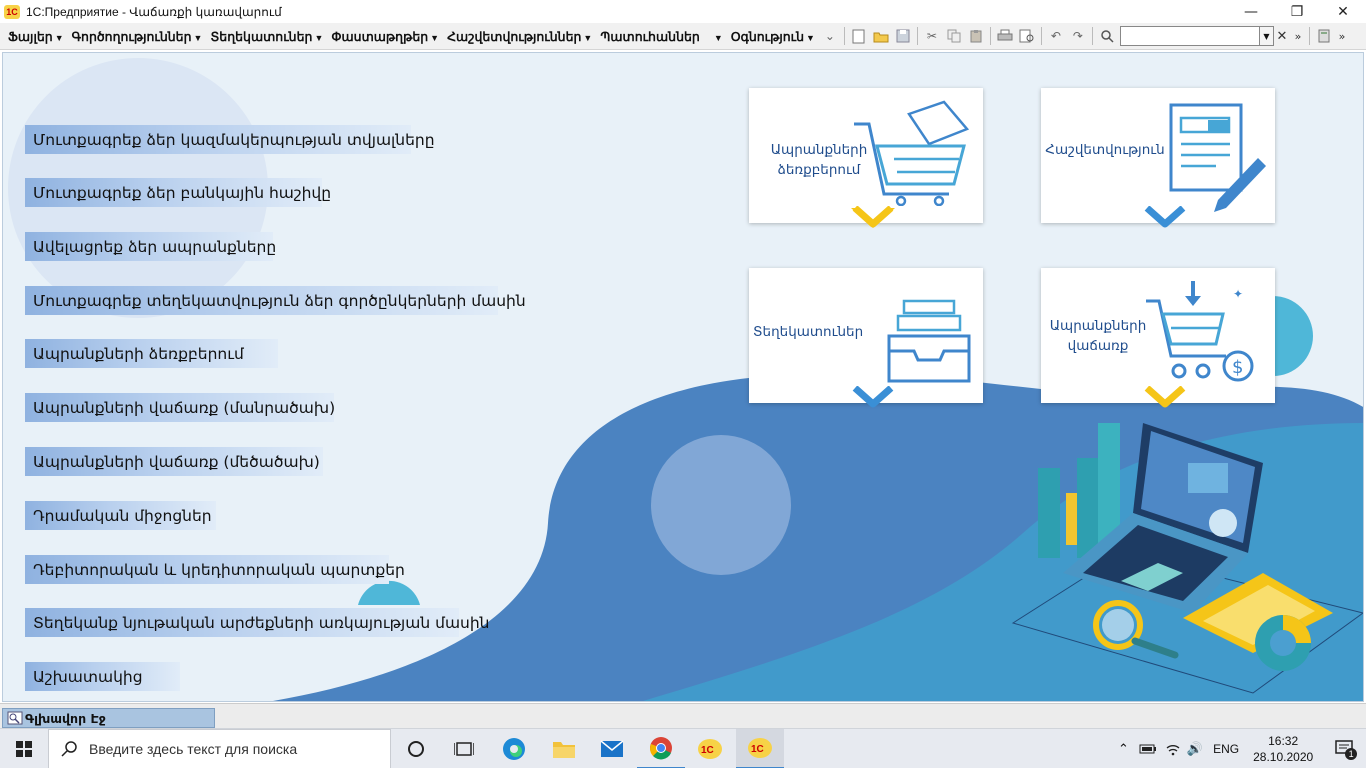  What do you see at coordinates (102, 676) in the screenshot?
I see `nav-link-employee: Աշխատակից` at bounding box center [102, 676].